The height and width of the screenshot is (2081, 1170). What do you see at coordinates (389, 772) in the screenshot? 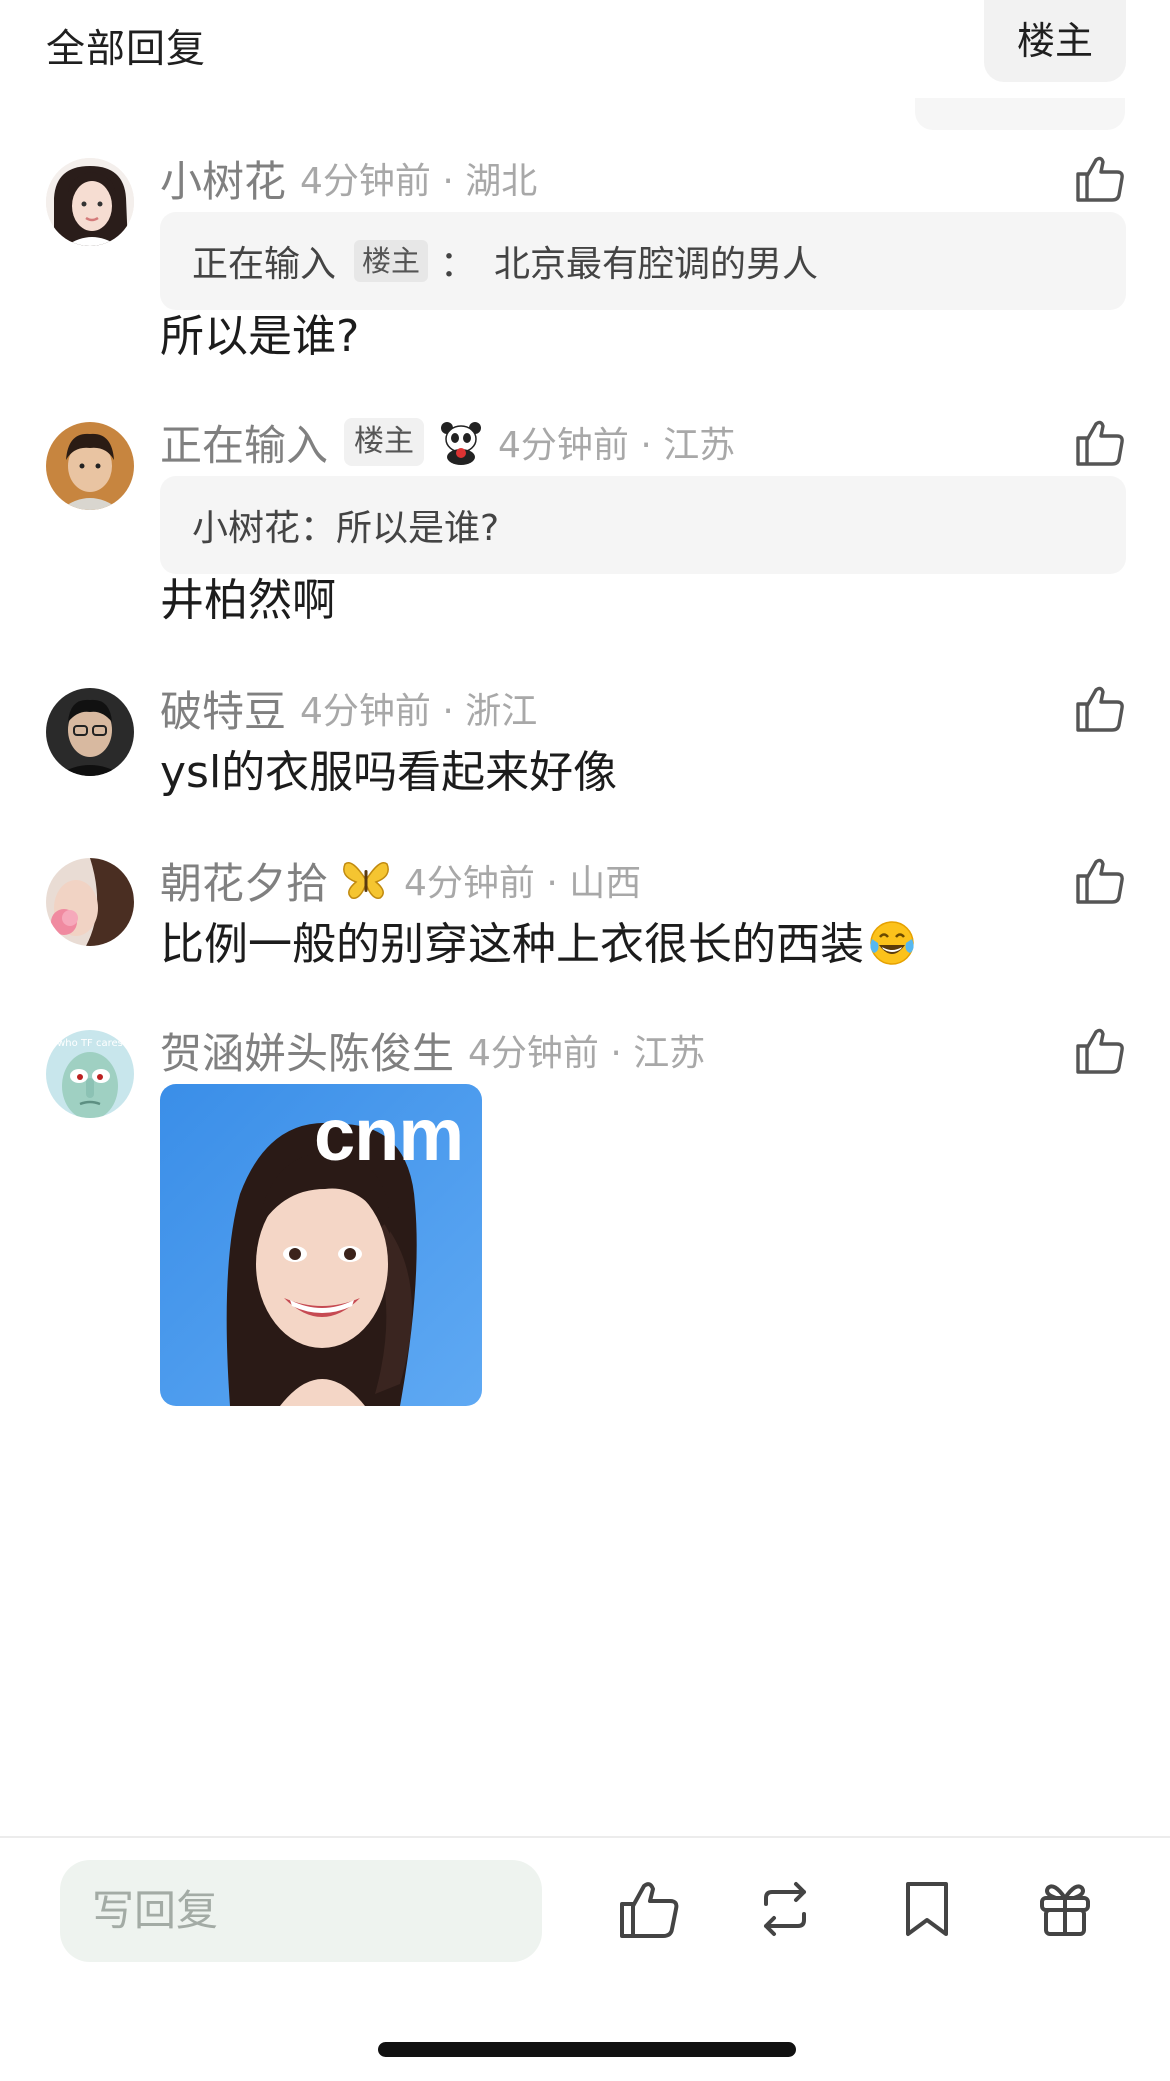
I see `comment-text: ysl的衣服吗看起来好像` at bounding box center [389, 772].